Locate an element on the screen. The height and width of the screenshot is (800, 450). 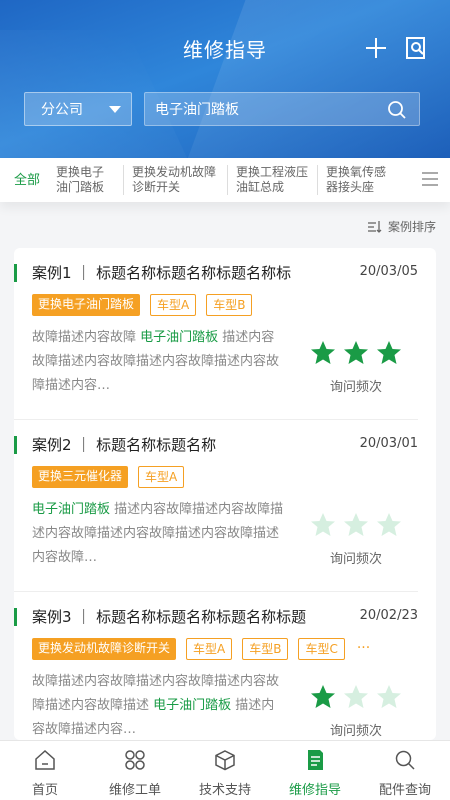
tab-all: 全部 is located at coordinates (24, 180).